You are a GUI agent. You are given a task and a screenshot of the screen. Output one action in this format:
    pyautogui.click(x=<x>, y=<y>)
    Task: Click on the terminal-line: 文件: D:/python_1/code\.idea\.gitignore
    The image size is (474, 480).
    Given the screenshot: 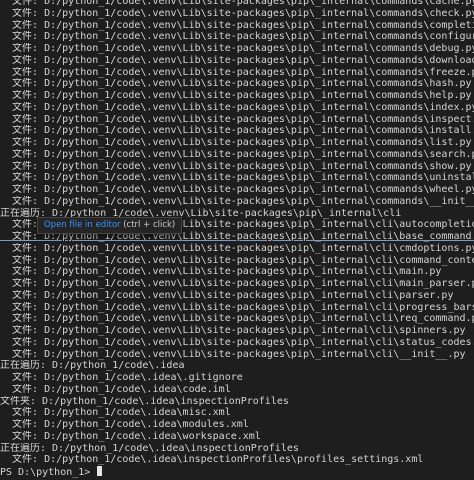 What is the action you would take?
    pyautogui.click(x=237, y=378)
    